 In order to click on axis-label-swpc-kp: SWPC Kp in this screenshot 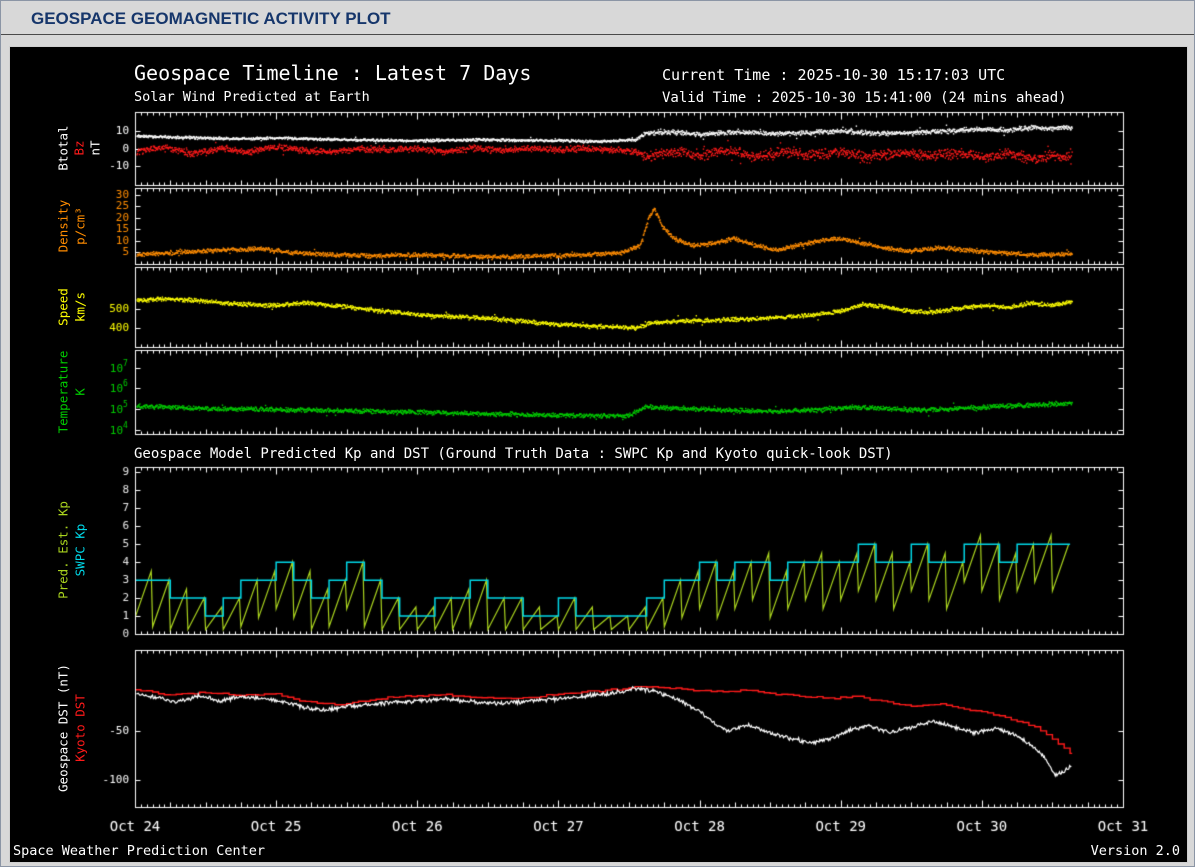, I will do `click(80, 550)`.